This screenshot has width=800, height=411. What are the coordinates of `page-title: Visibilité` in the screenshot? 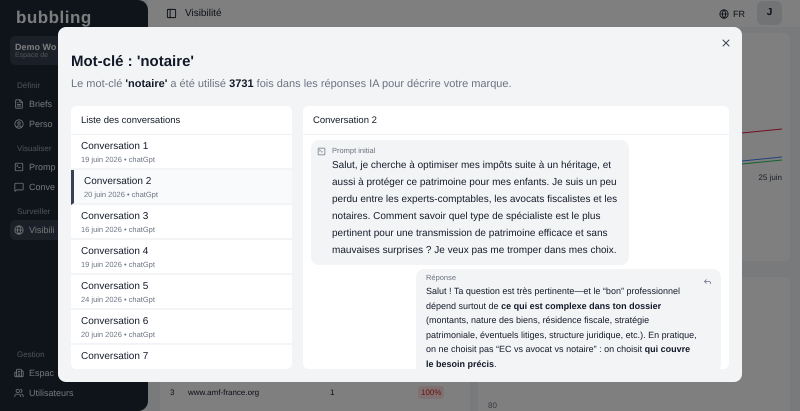 It's located at (203, 13).